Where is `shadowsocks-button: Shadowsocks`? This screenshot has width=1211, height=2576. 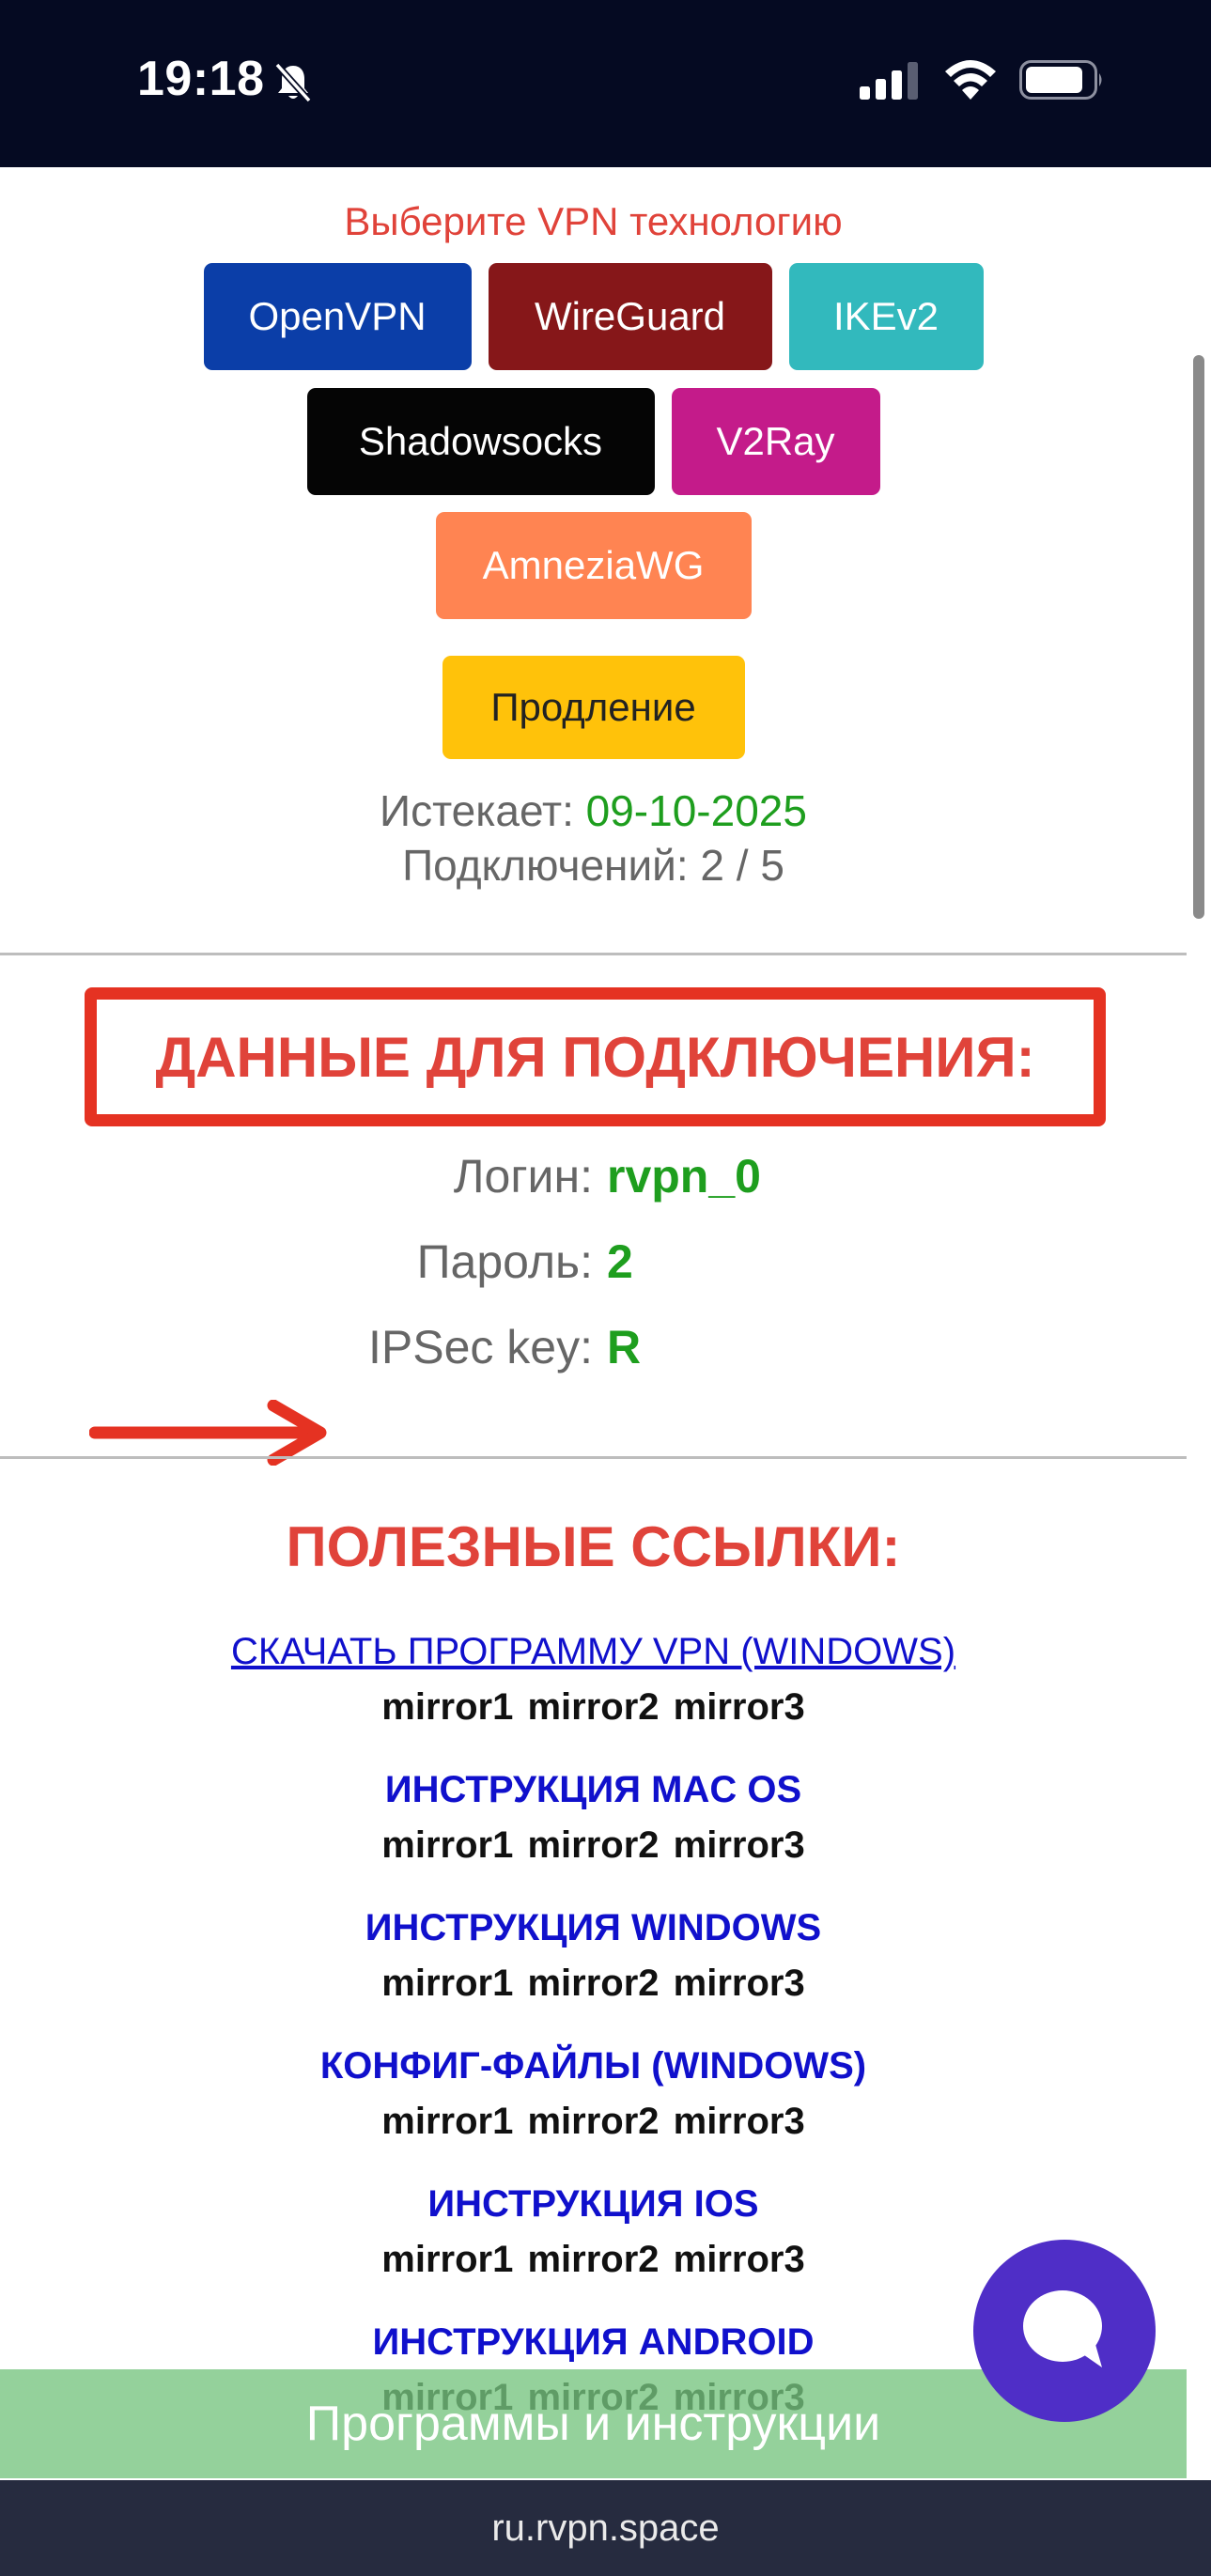
shadowsocks-button: Shadowsocks is located at coordinates (480, 442).